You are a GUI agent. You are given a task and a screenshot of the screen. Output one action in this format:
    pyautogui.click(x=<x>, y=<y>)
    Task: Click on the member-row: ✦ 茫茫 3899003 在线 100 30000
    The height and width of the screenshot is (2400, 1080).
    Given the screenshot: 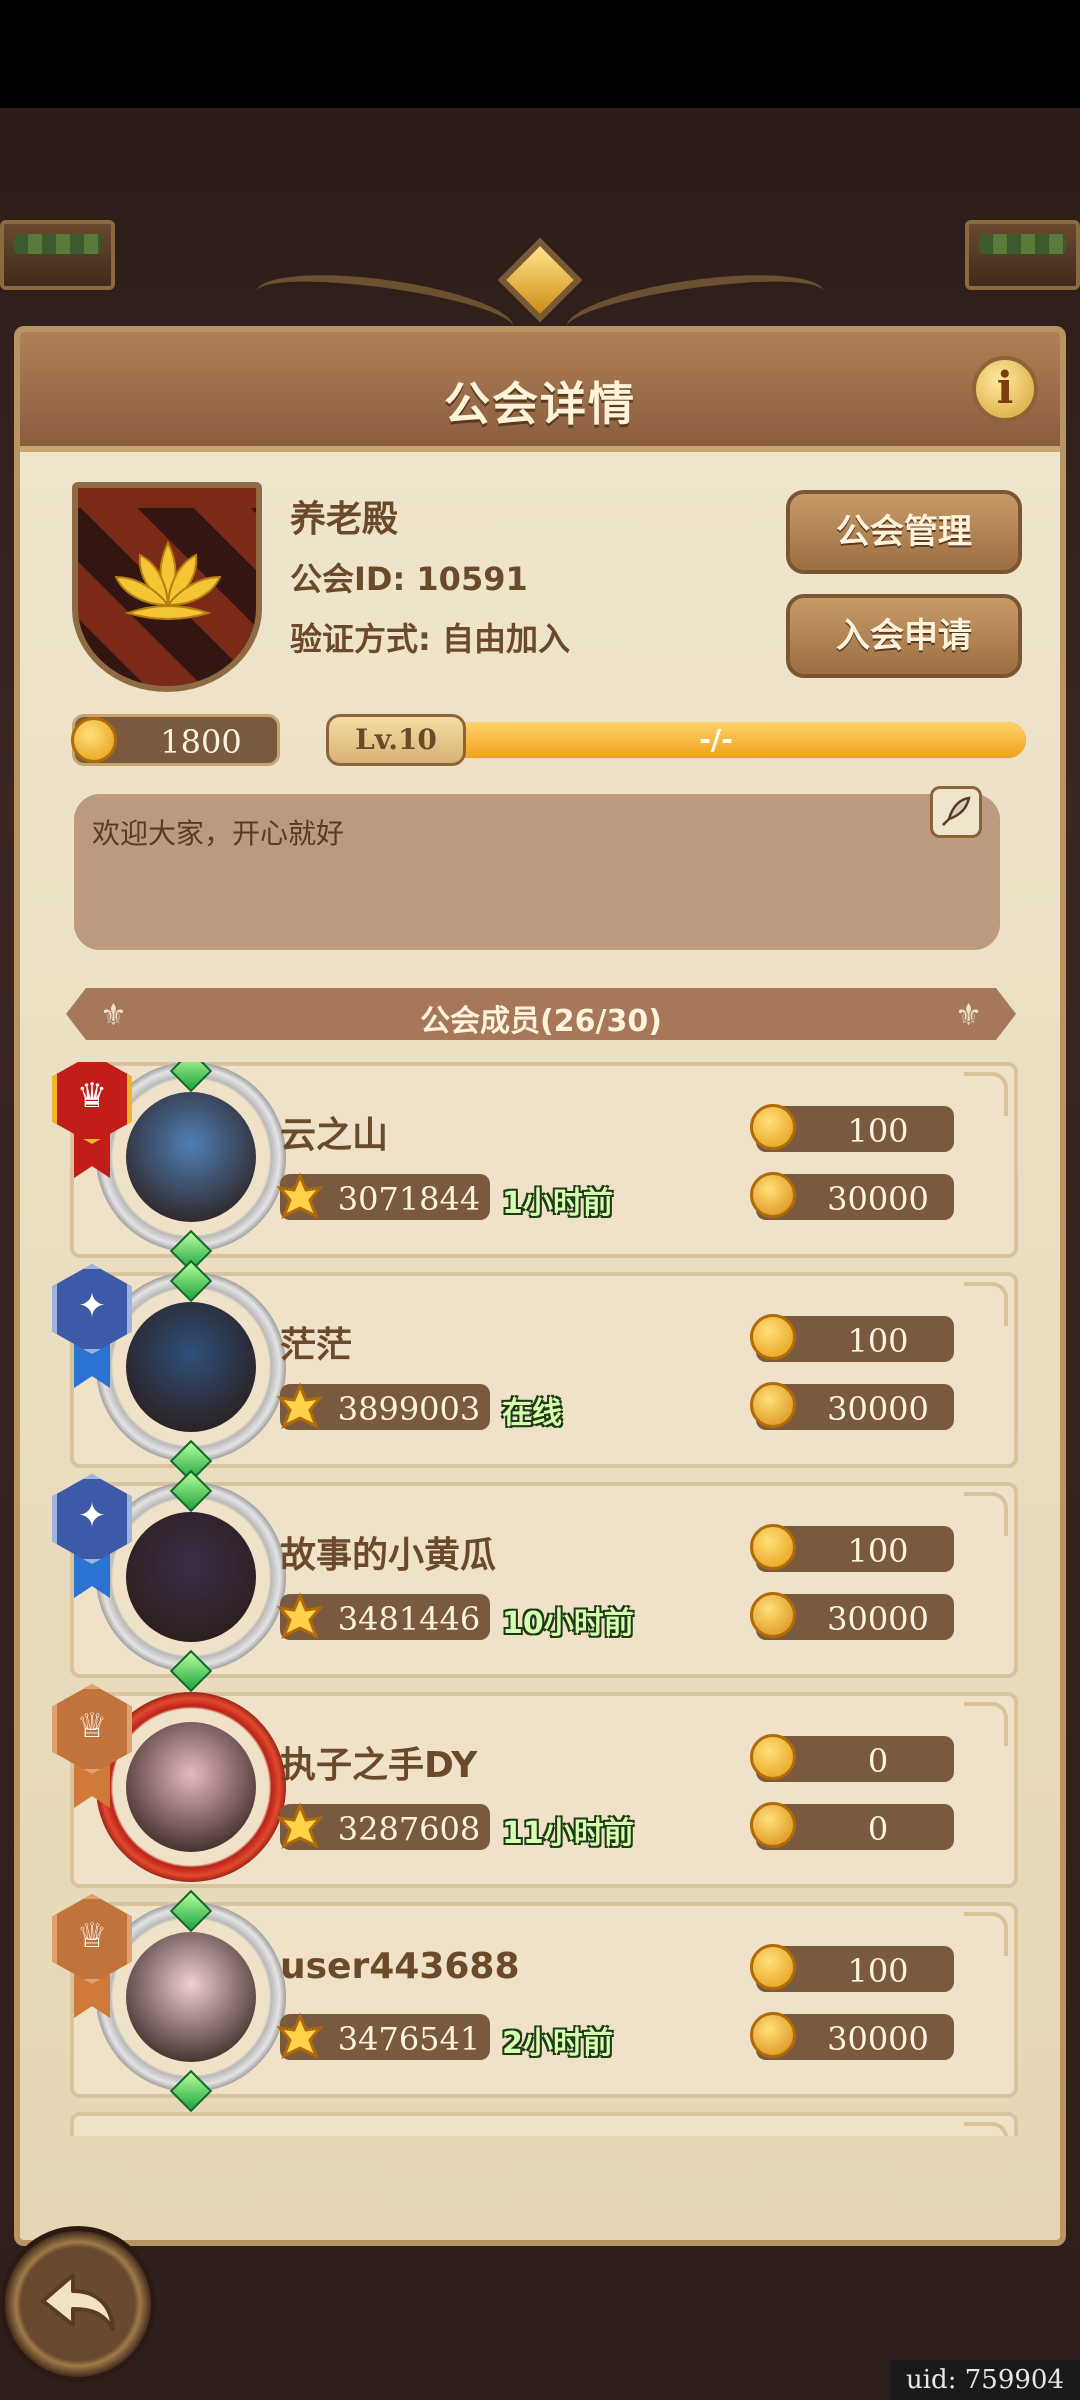 What is the action you would take?
    pyautogui.click(x=535, y=1371)
    